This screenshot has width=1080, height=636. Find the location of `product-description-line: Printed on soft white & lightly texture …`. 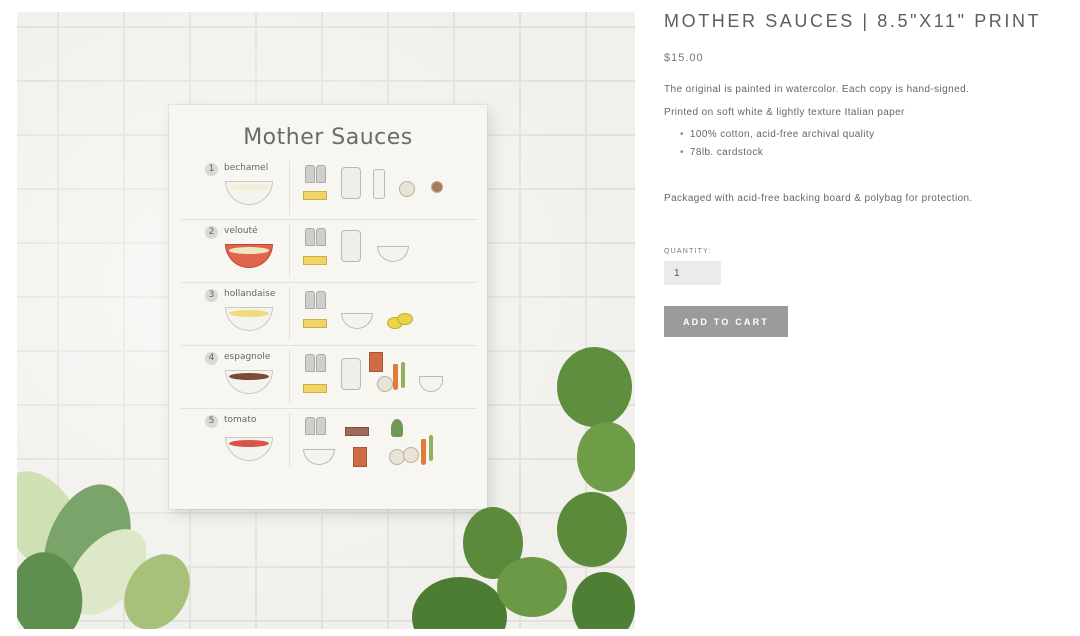

product-description-line: Printed on soft white & lightly texture … is located at coordinates (784, 112).